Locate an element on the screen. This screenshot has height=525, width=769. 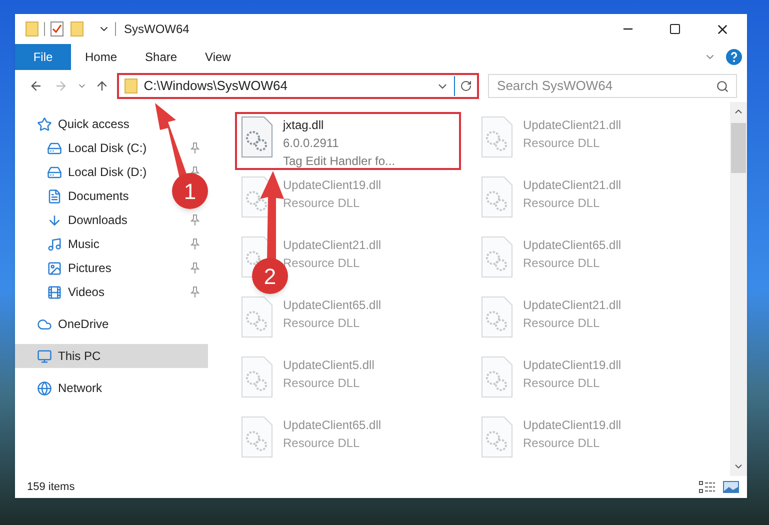
document-icon is located at coordinates (54, 196).